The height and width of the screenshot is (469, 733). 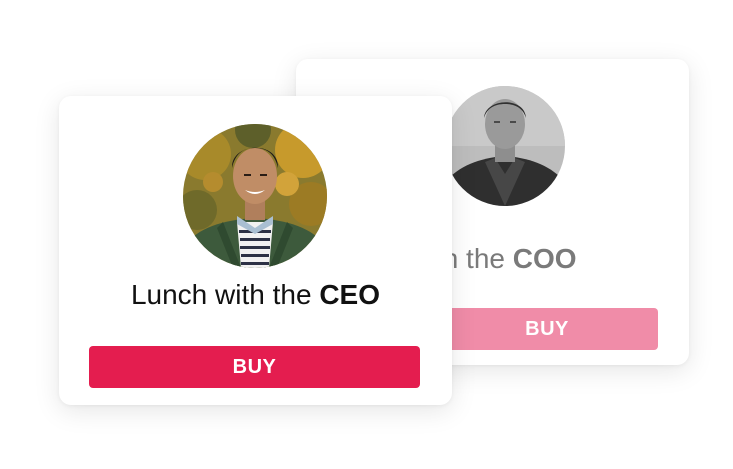 What do you see at coordinates (547, 329) in the screenshot?
I see `coo-buy-button: BUY` at bounding box center [547, 329].